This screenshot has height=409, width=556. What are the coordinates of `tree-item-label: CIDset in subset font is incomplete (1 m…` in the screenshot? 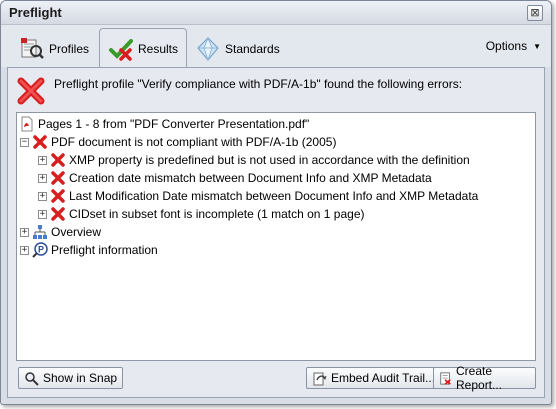 It's located at (217, 214).